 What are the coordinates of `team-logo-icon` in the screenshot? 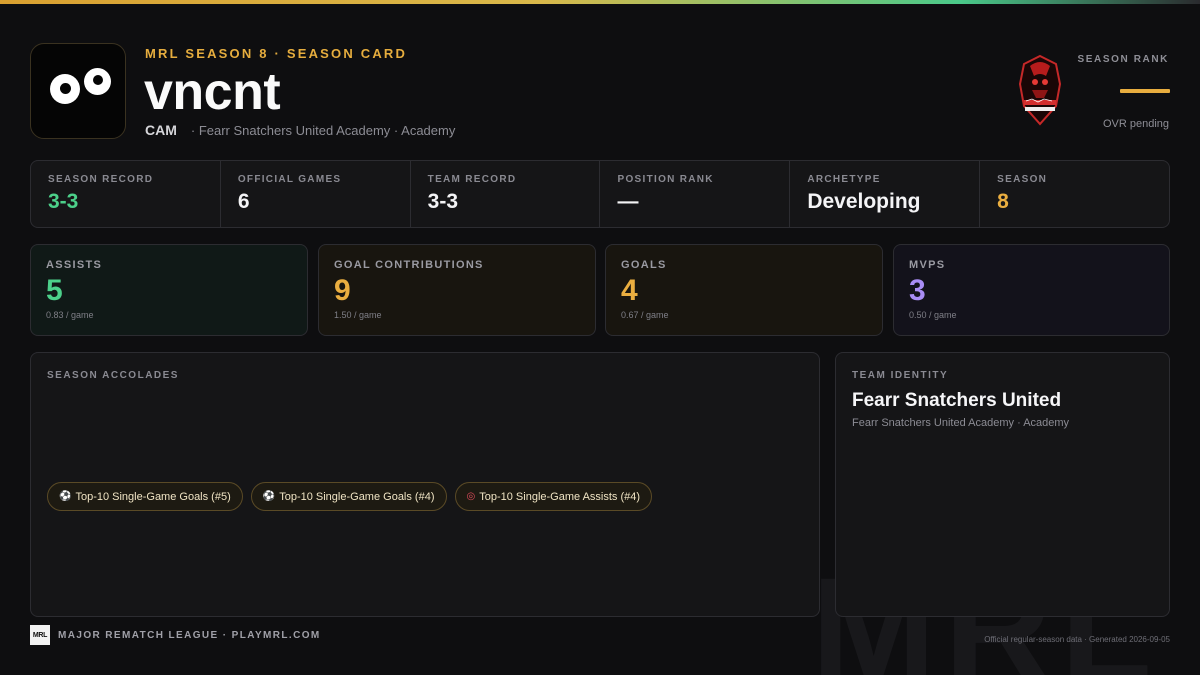 It's located at (1040, 90).